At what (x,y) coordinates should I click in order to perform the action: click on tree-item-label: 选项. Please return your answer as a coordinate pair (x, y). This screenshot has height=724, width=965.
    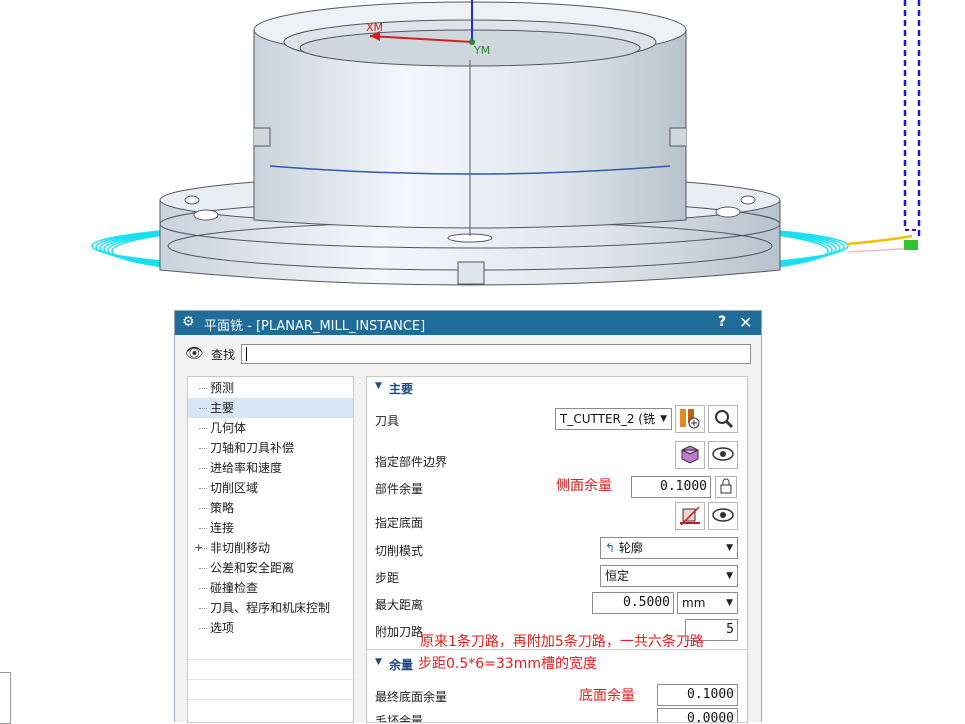
    Looking at the image, I should click on (222, 628).